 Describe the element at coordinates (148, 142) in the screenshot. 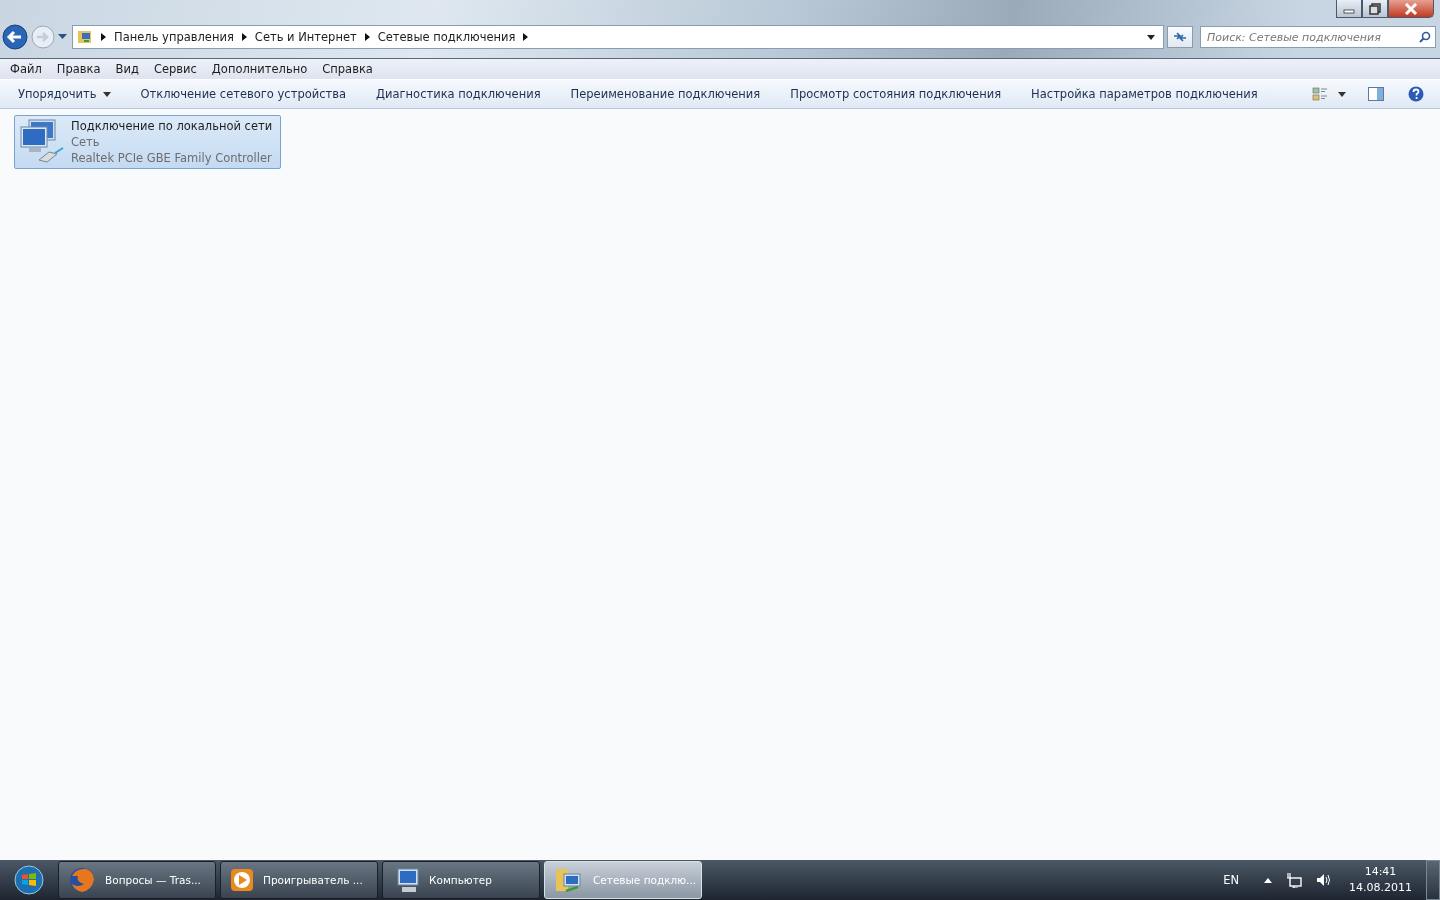

I see `connection-item: Подключение по локальной сети Сеть Realtek PCIe GBE Family Controller` at that location.